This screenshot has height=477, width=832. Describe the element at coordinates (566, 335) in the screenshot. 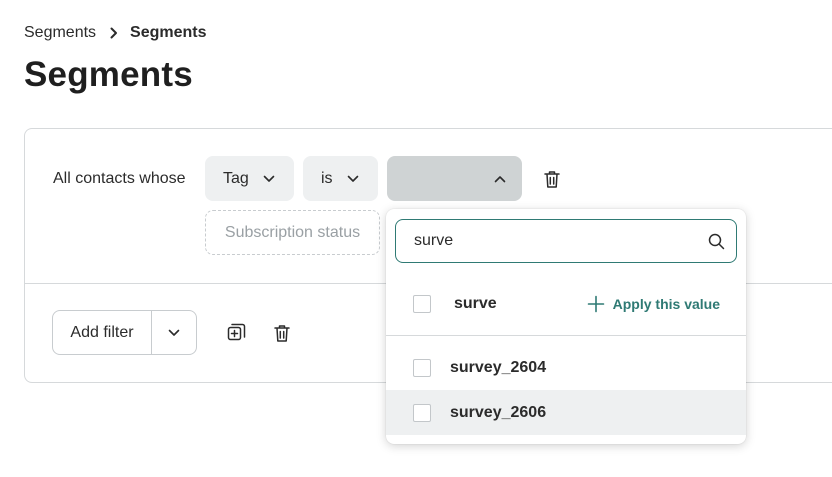

I see `dropdown-divider` at that location.